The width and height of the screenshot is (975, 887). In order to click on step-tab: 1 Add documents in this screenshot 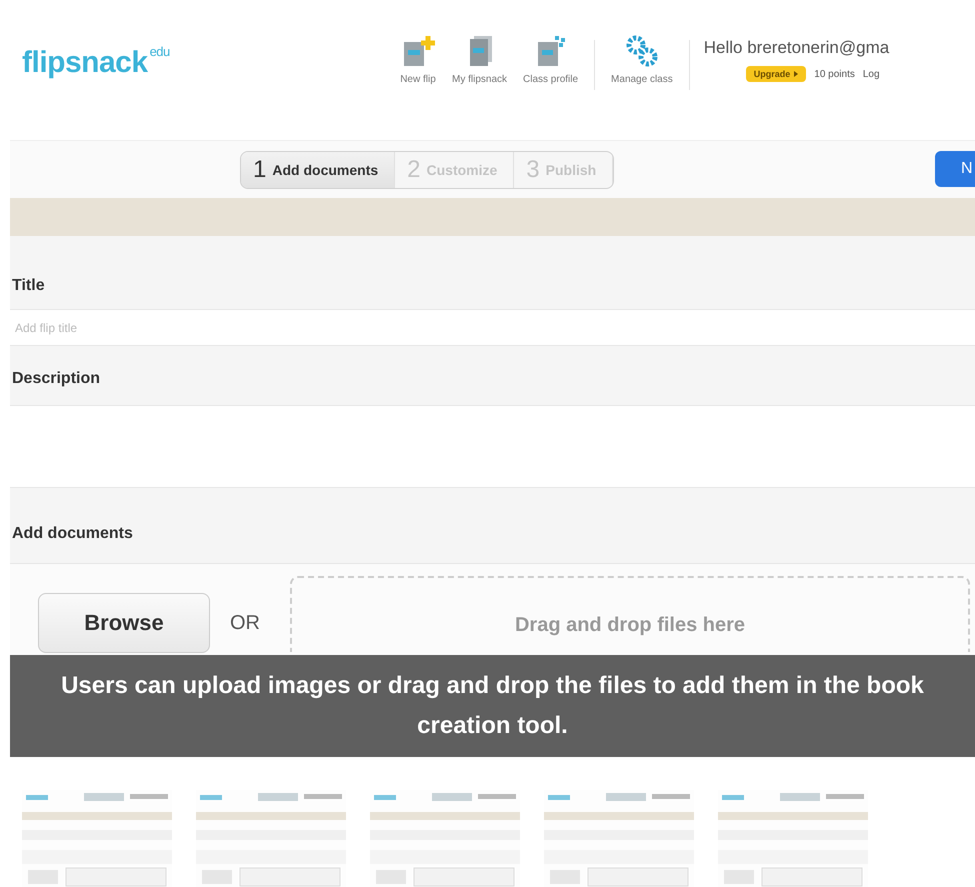, I will do `click(318, 170)`.